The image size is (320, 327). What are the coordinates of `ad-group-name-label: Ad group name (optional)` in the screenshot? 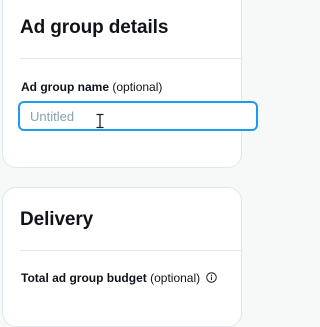 It's located at (91, 87).